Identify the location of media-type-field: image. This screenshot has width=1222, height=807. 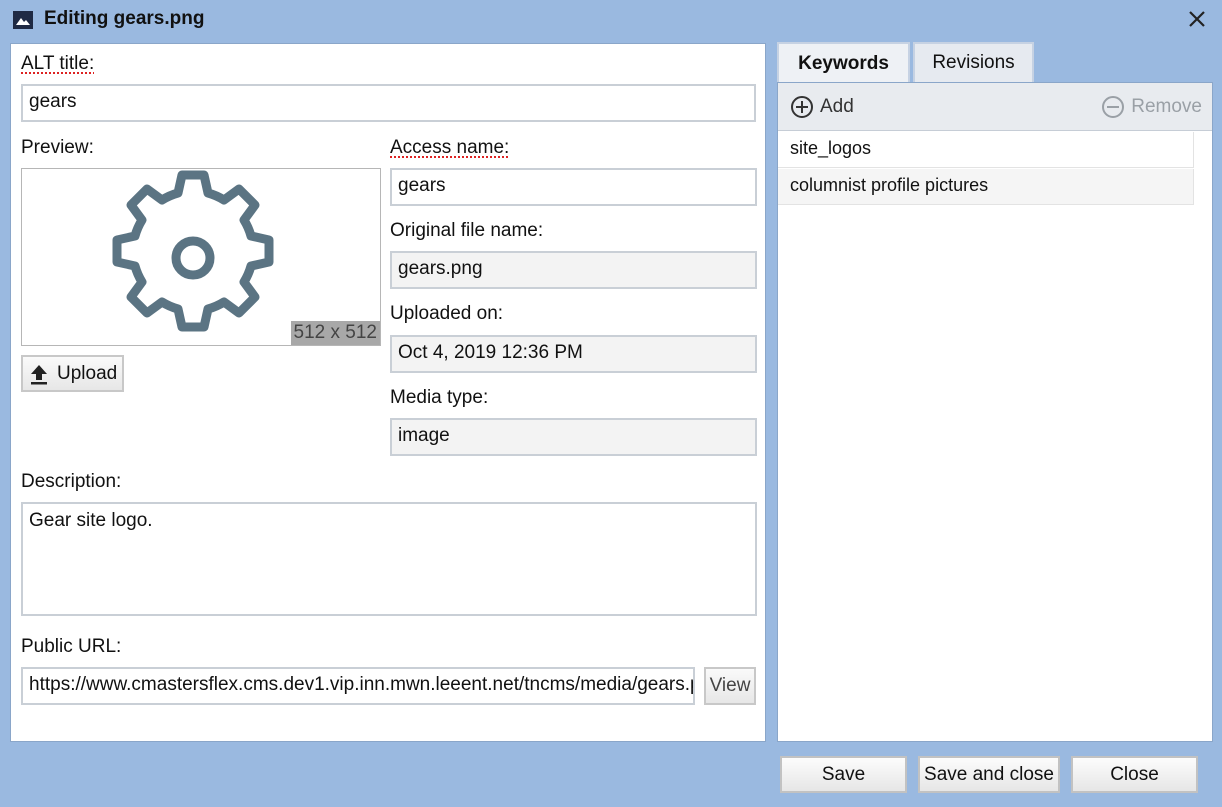
(573, 437).